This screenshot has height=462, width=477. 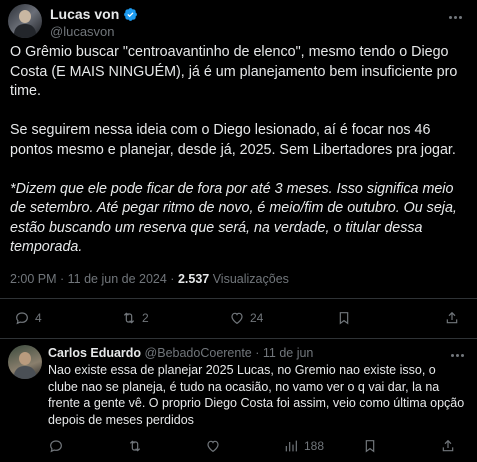 I want to click on reply-views-count: 188, so click(x=314, y=446).